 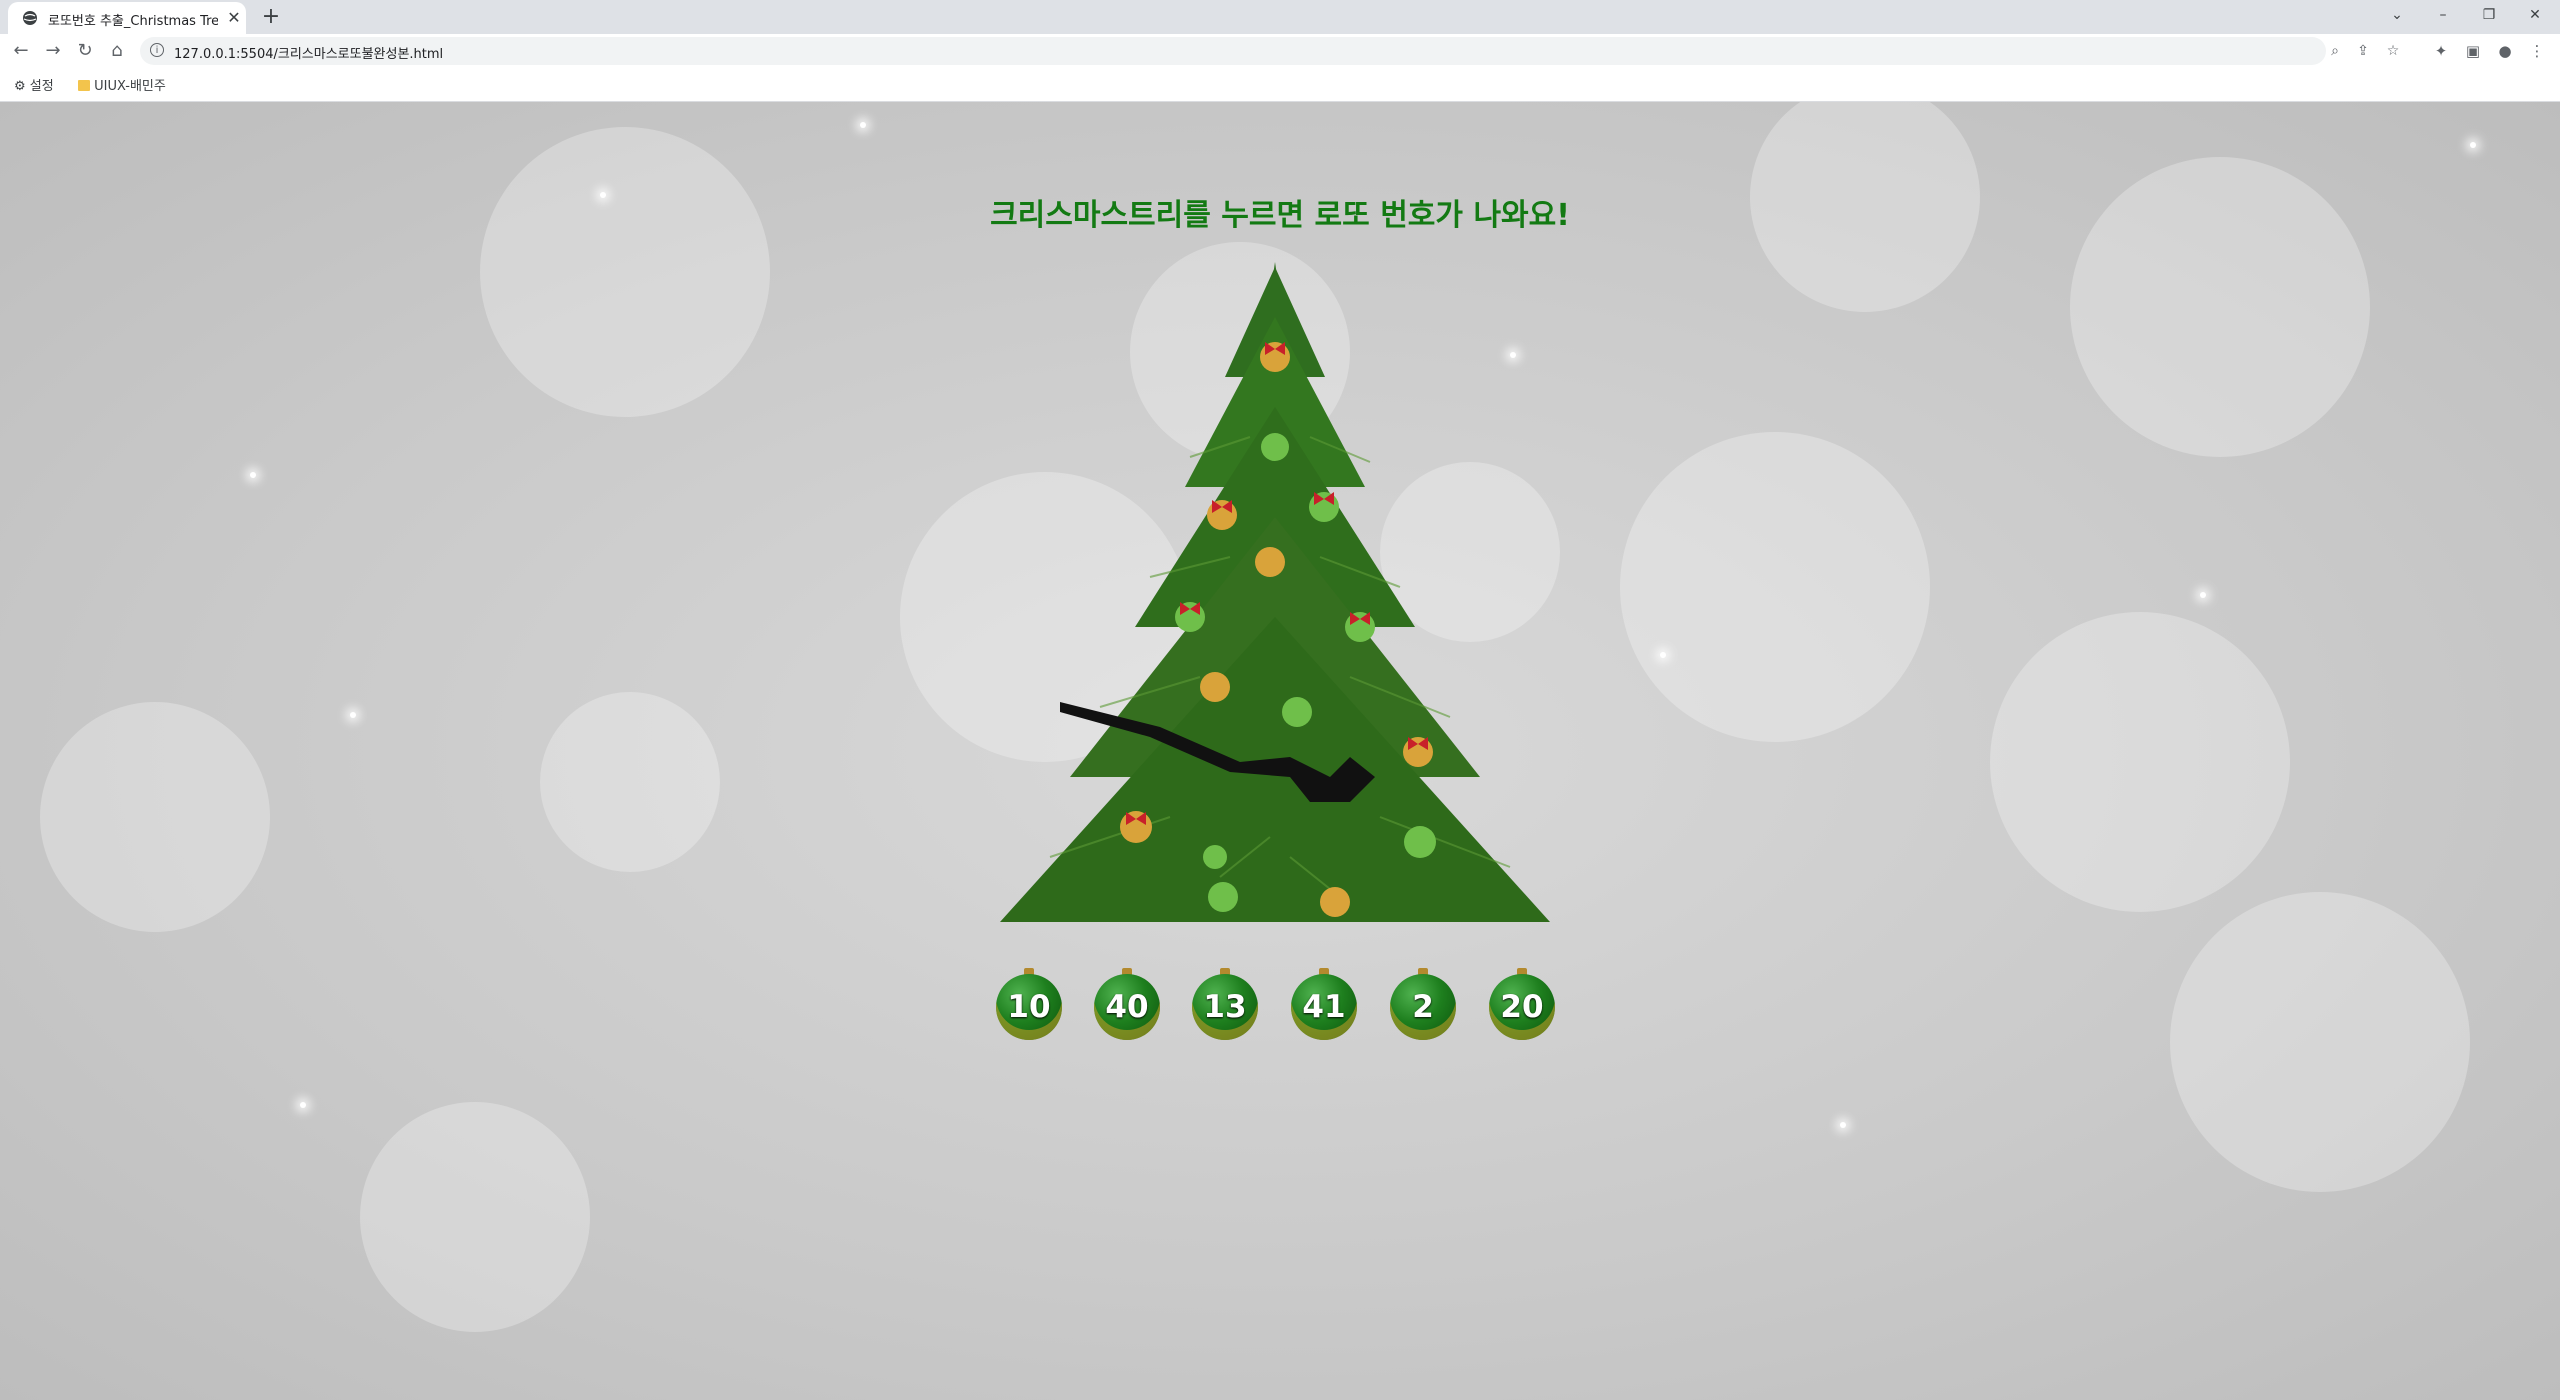 I want to click on zoom-icon: ⌕, so click(x=2335, y=51).